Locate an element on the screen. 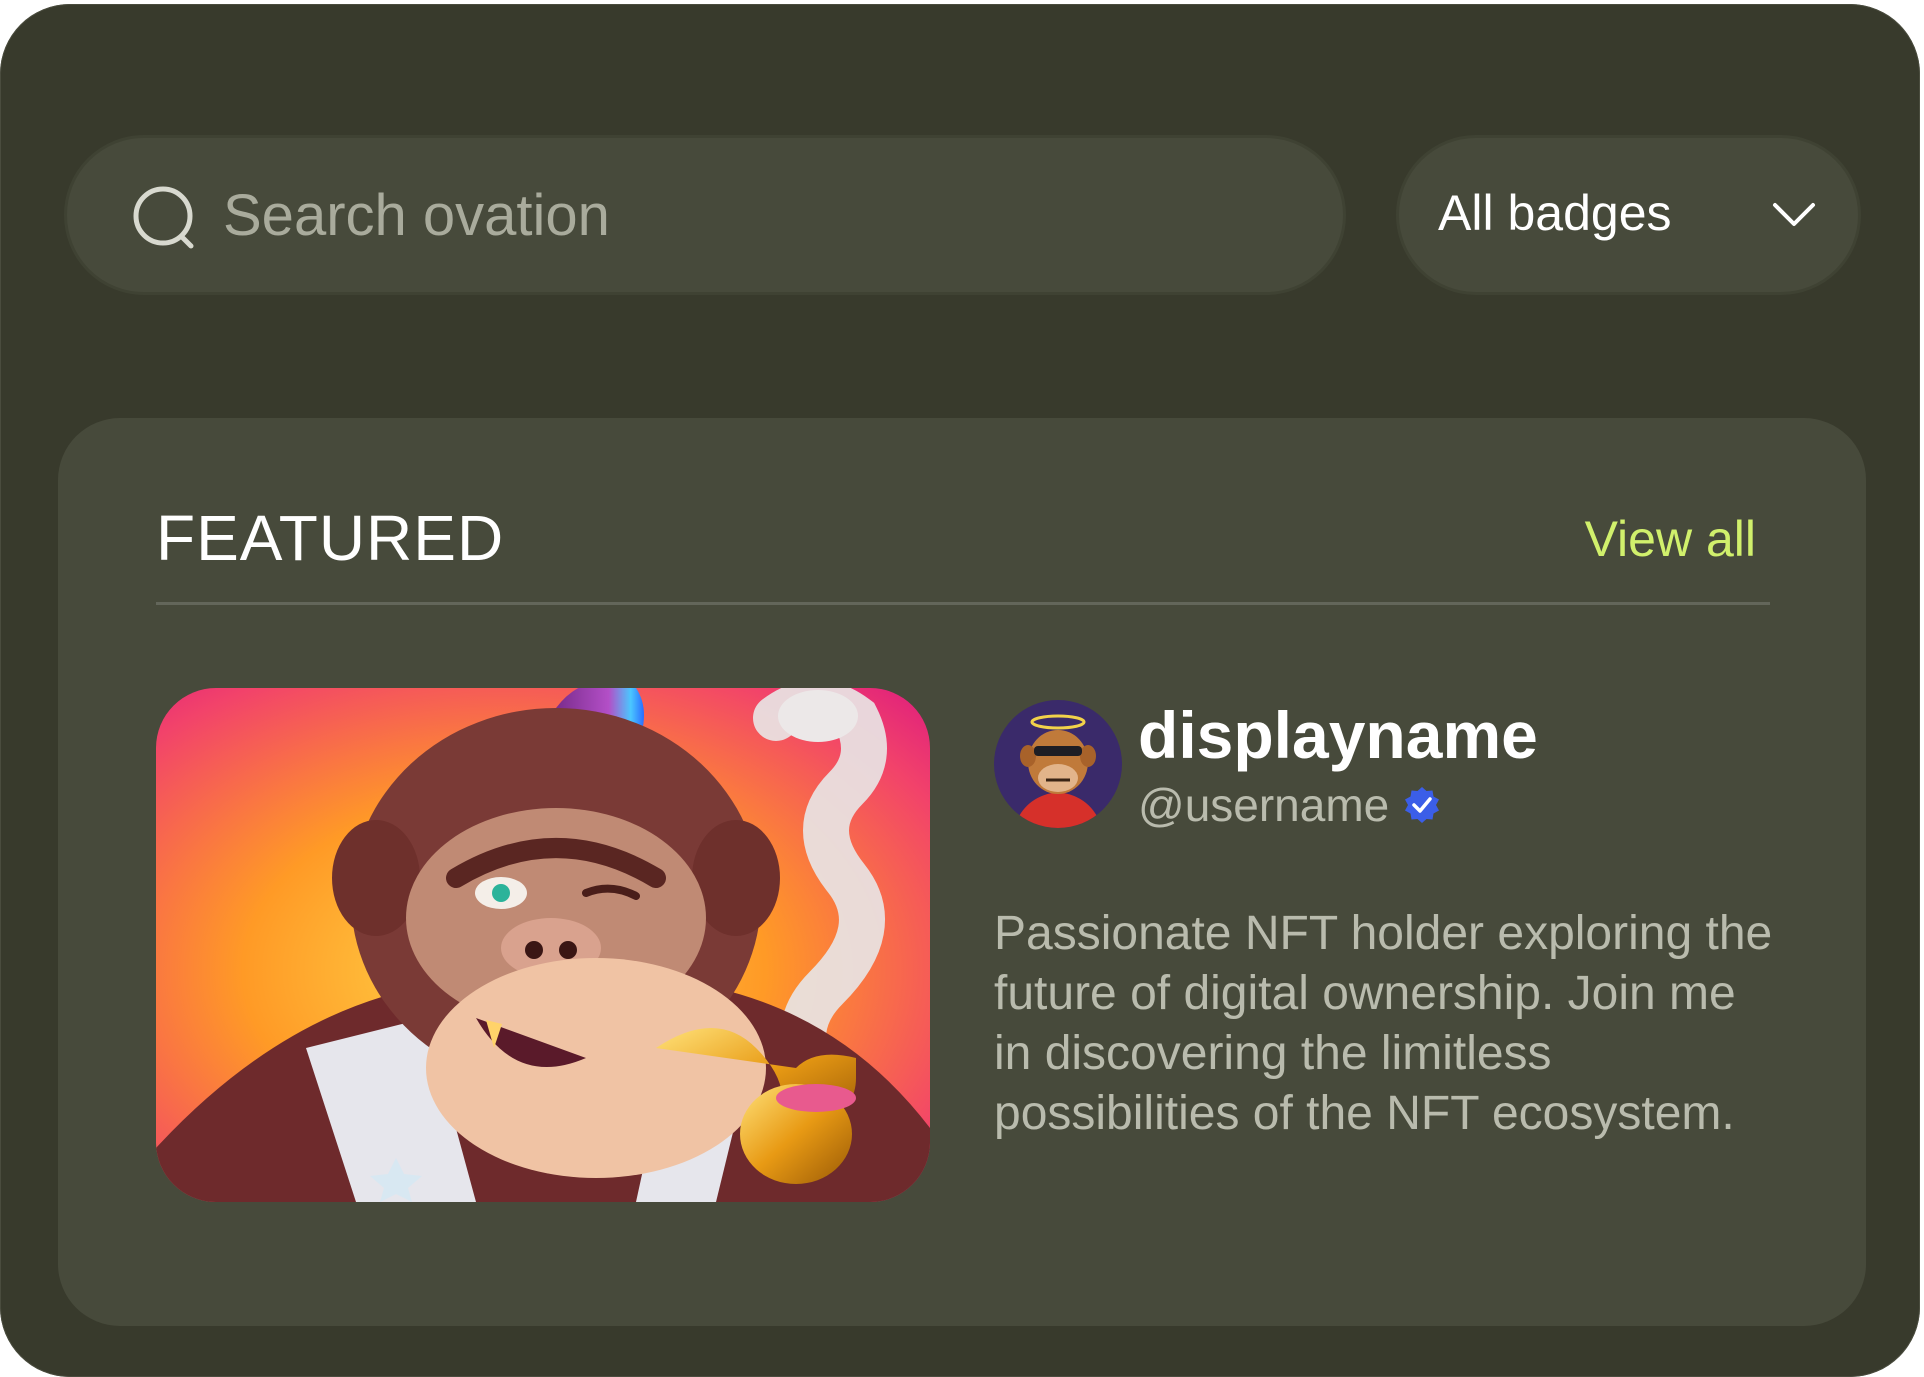 This screenshot has height=1377, width=1924. badge-filter-dropdown: All badges is located at coordinates (1628, 215).